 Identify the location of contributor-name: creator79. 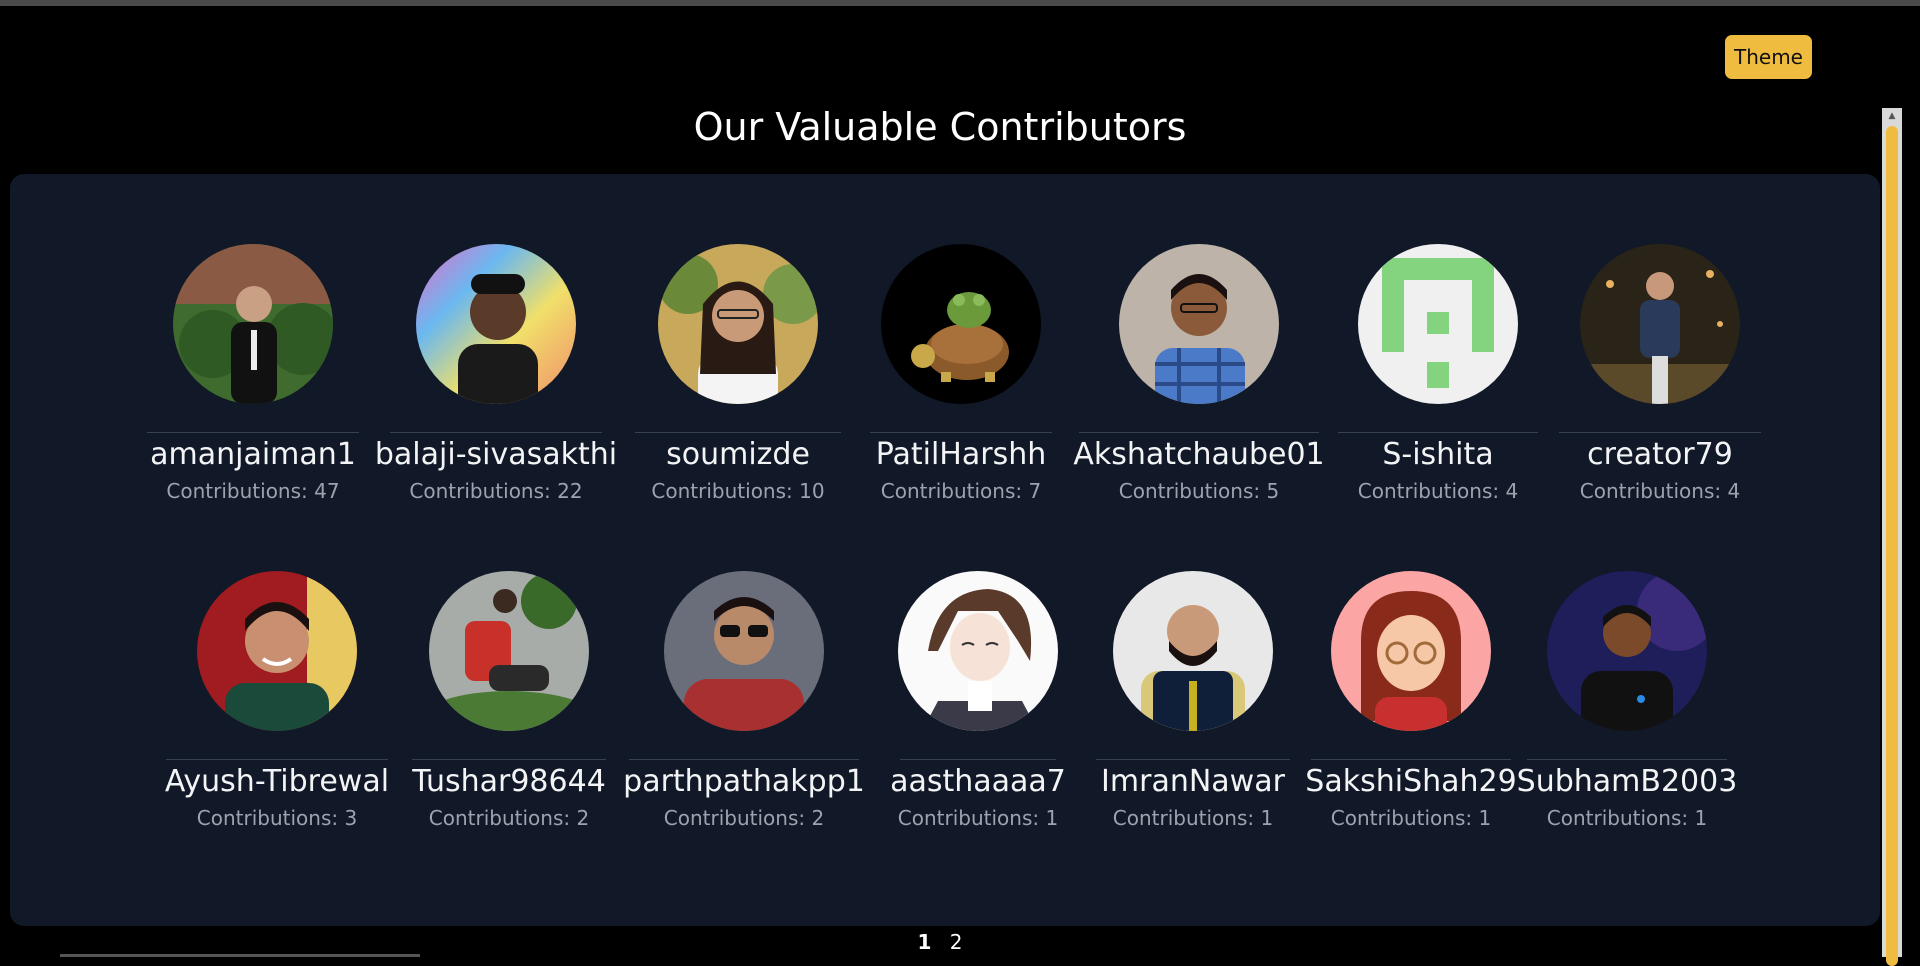
(1660, 455).